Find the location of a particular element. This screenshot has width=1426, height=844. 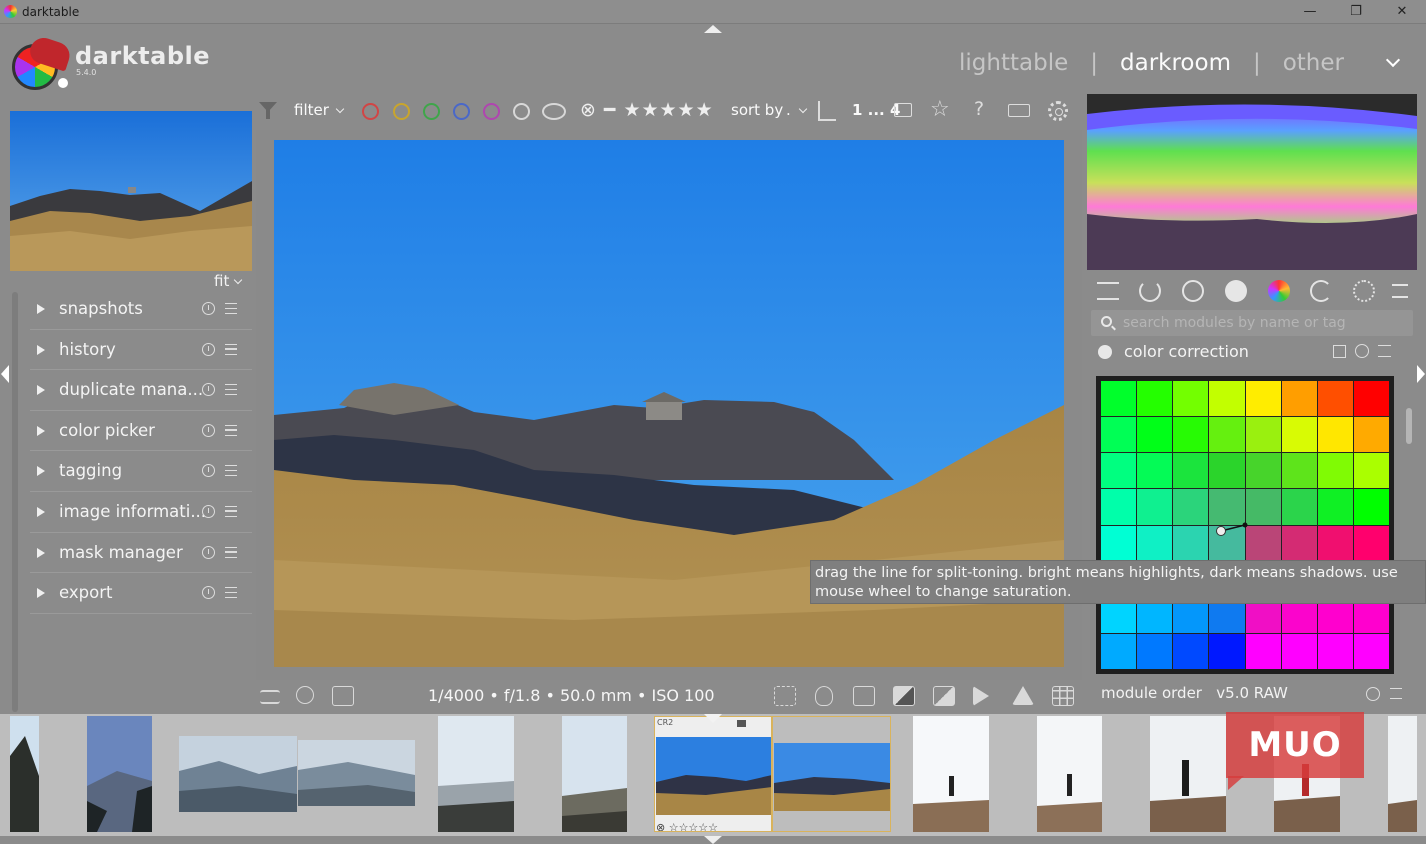

overlays-menu-icon is located at coordinates (270, 697).